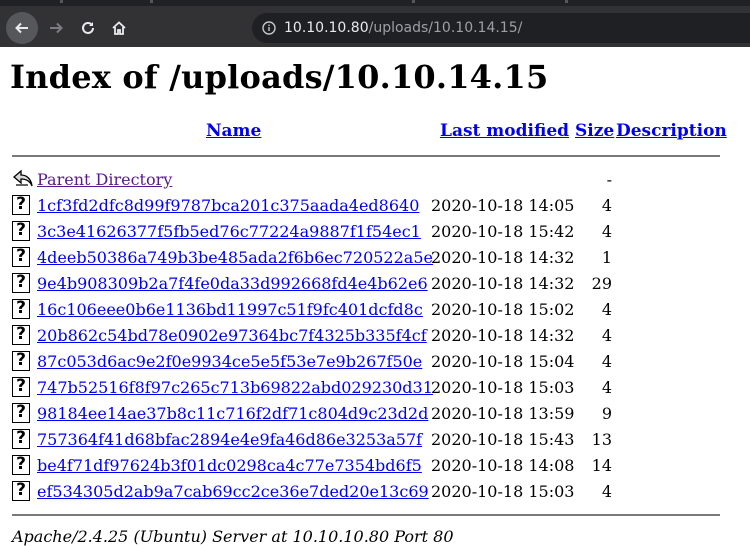 The height and width of the screenshot is (546, 750). What do you see at coordinates (367, 179) in the screenshot?
I see `parent-directory-row: Parent Directory -` at bounding box center [367, 179].